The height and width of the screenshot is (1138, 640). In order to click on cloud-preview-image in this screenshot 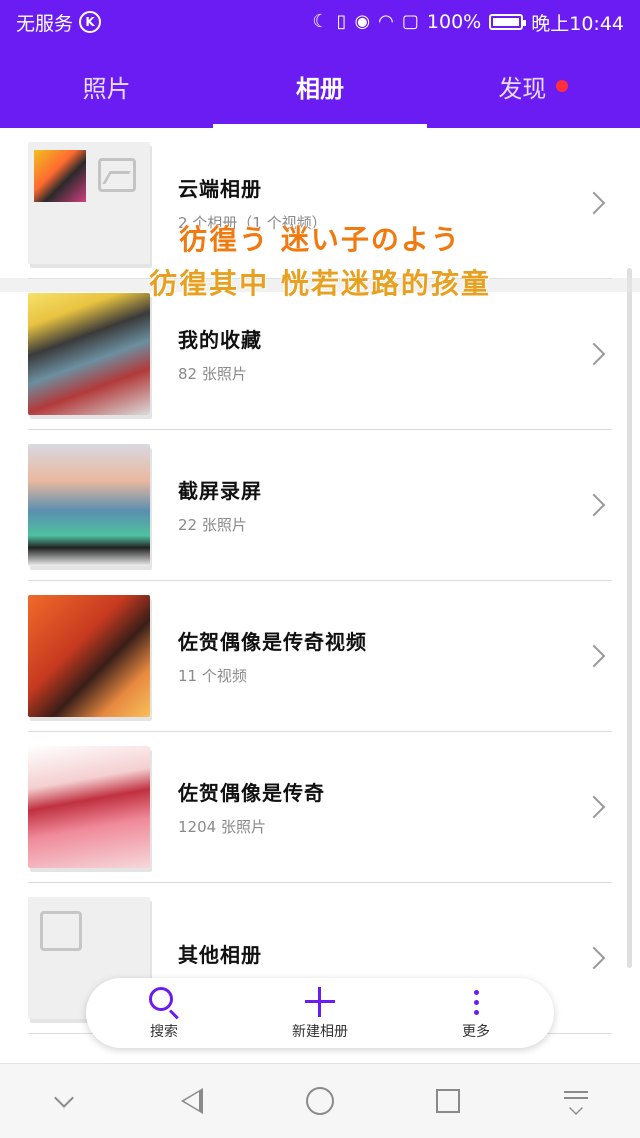, I will do `click(60, 176)`.